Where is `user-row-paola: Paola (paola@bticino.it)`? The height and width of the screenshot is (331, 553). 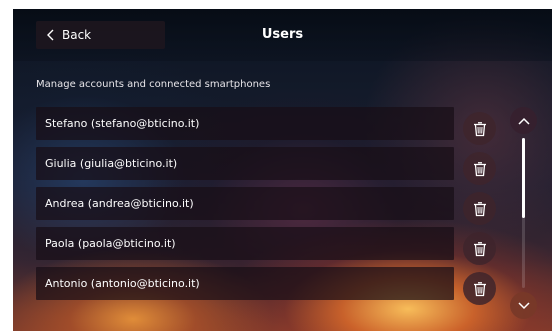 user-row-paola: Paola (paola@bticino.it) is located at coordinates (245, 243).